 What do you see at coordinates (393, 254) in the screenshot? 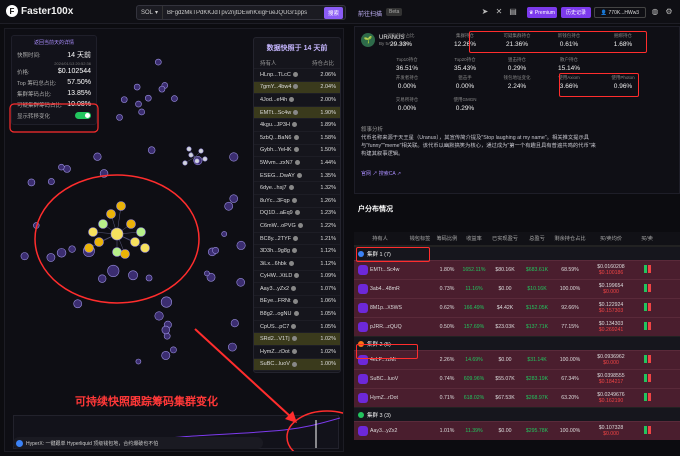
I see `highlight-box-cluster1` at bounding box center [393, 254].